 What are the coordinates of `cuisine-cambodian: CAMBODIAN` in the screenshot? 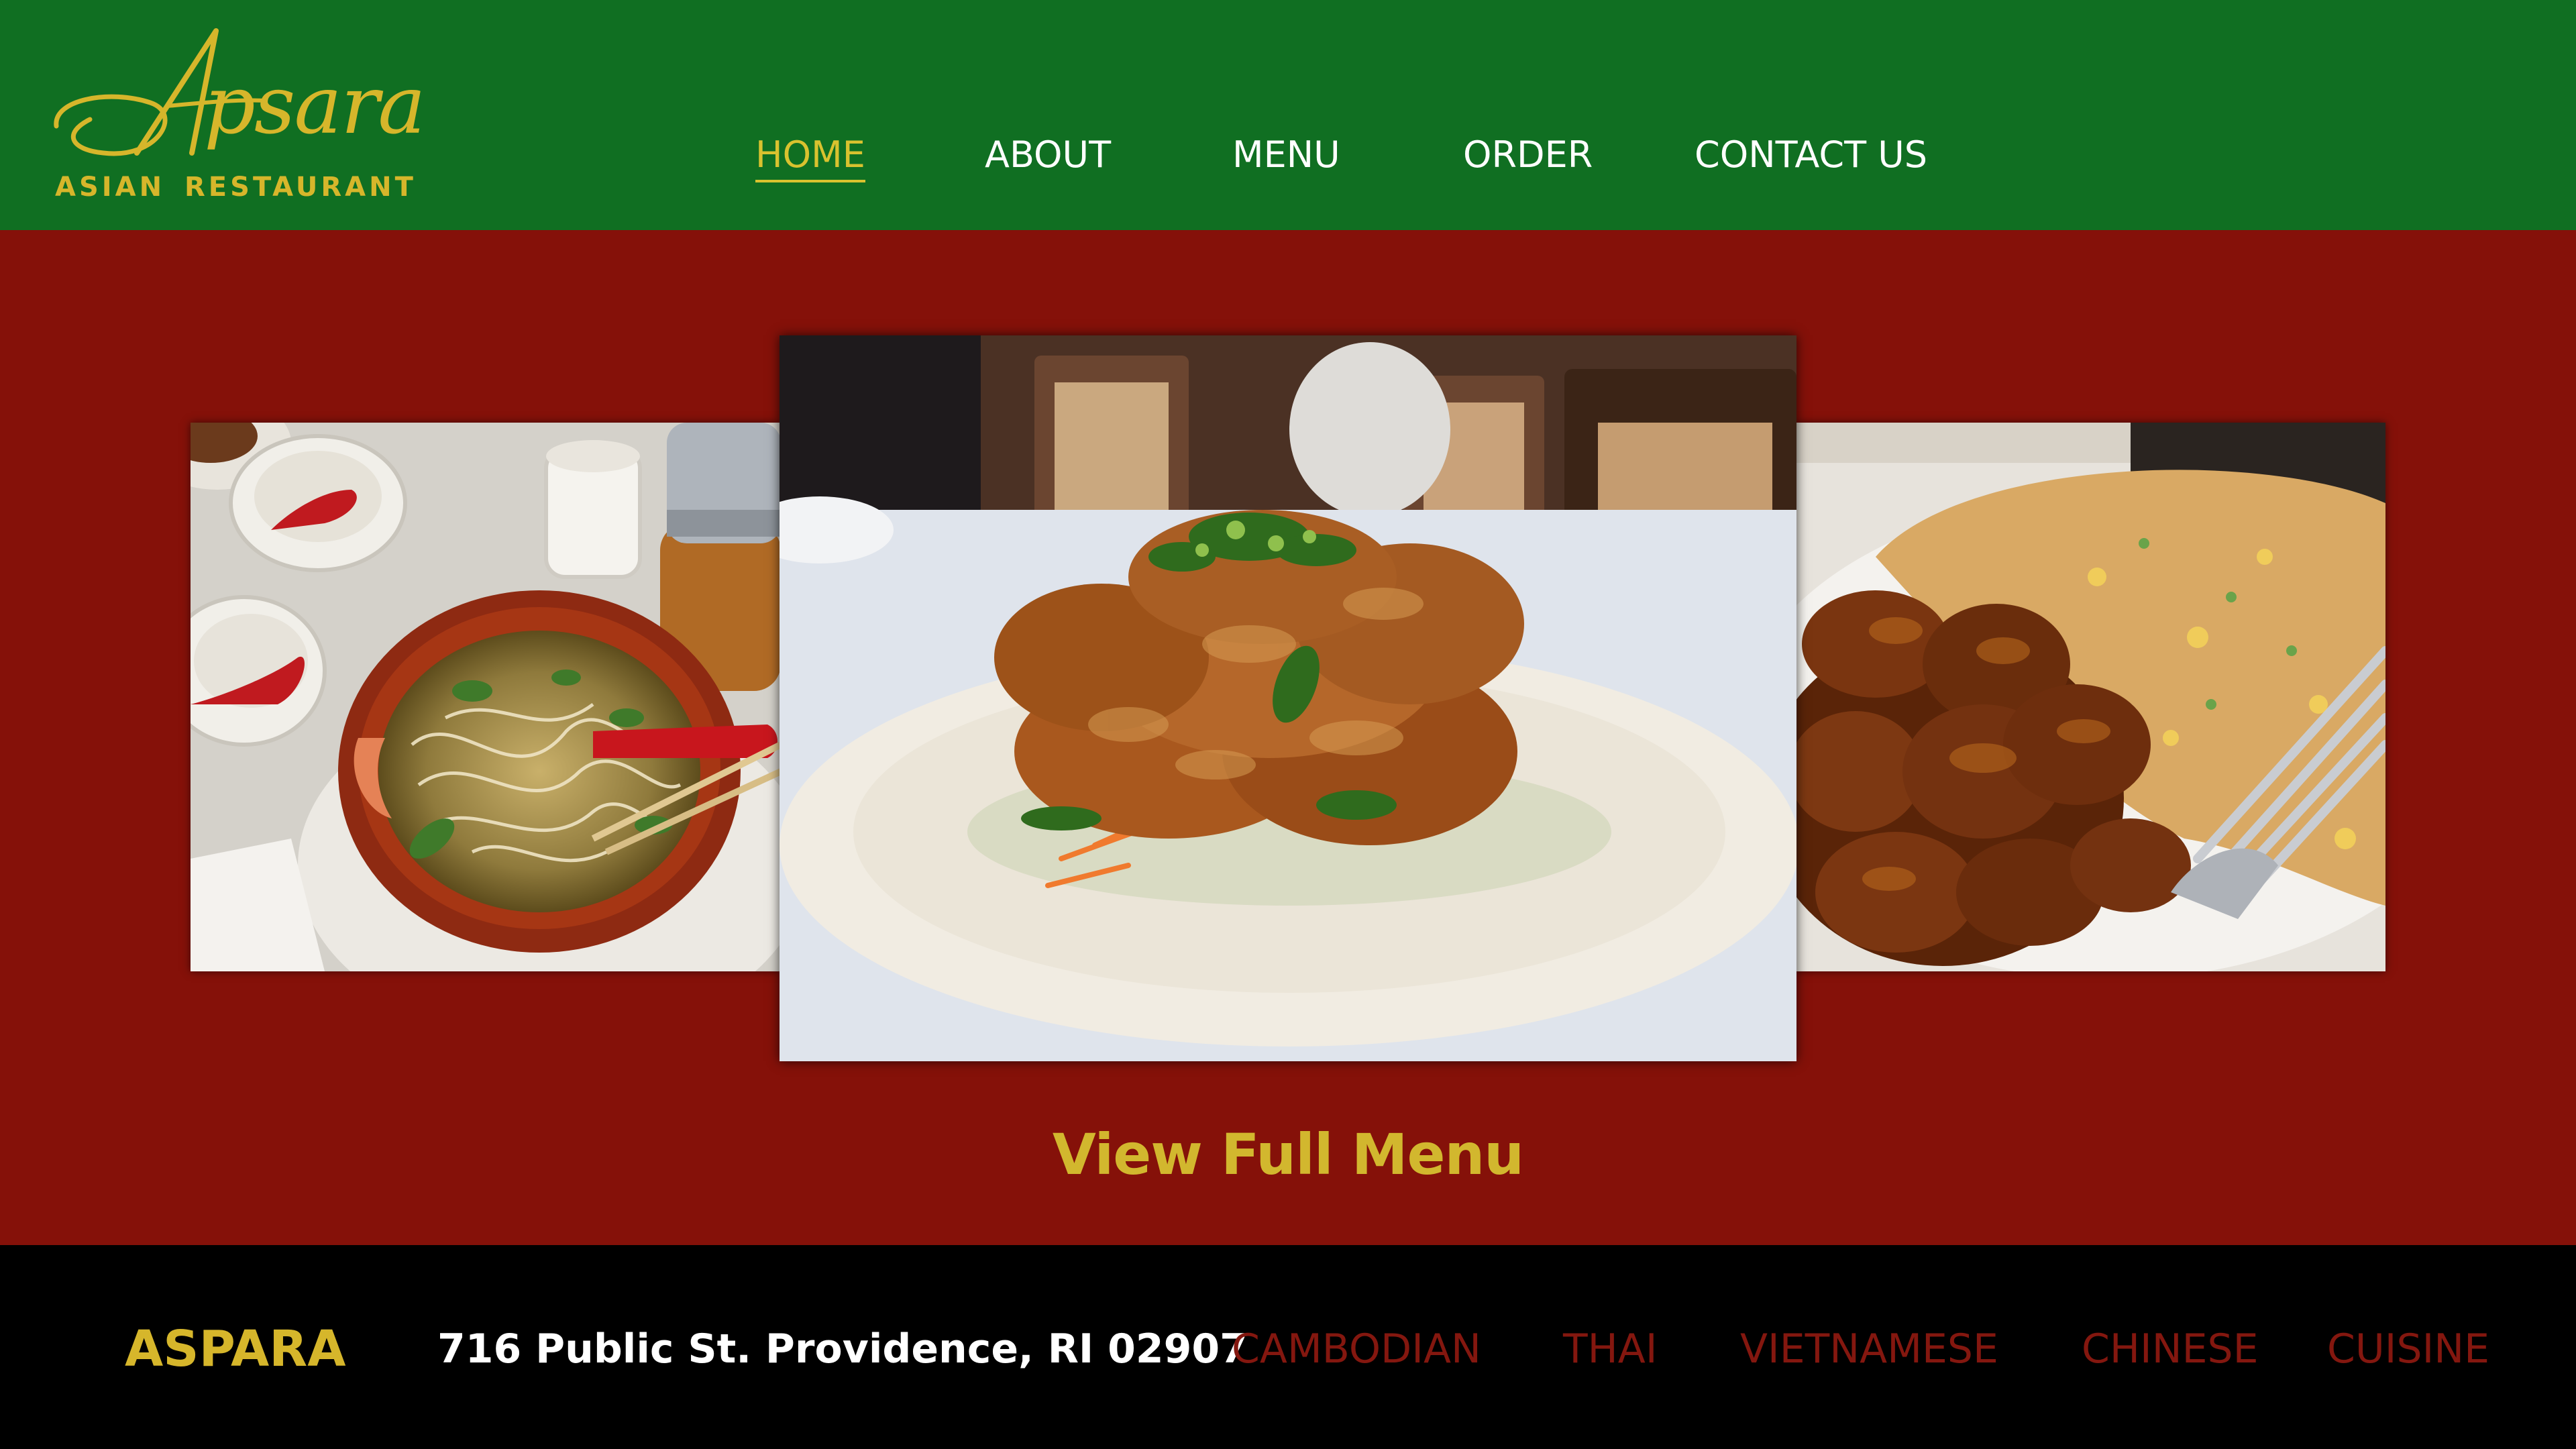 It's located at (1356, 1349).